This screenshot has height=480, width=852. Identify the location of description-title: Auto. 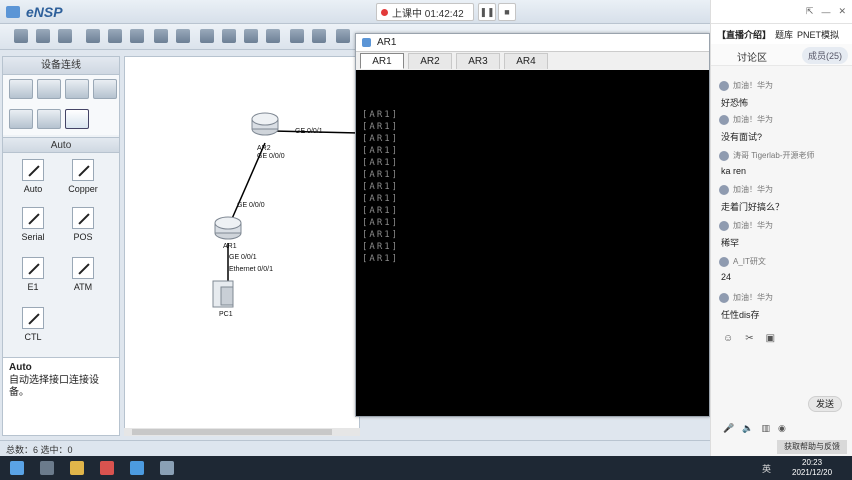
(20, 367).